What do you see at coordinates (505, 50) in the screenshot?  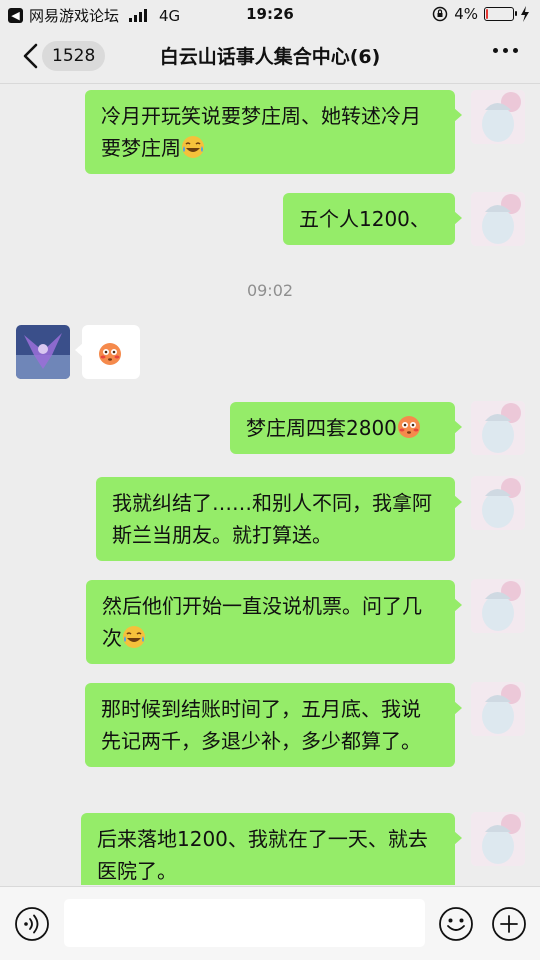 I see `more-options-icon` at bounding box center [505, 50].